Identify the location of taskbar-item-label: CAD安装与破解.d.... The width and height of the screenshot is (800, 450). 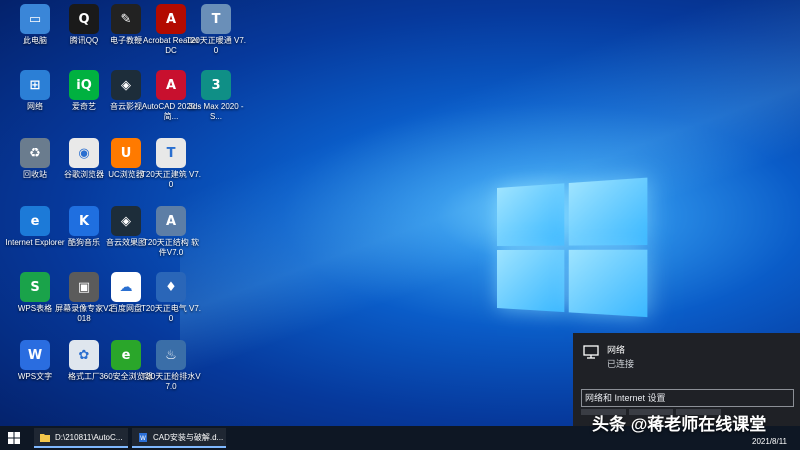
(188, 437).